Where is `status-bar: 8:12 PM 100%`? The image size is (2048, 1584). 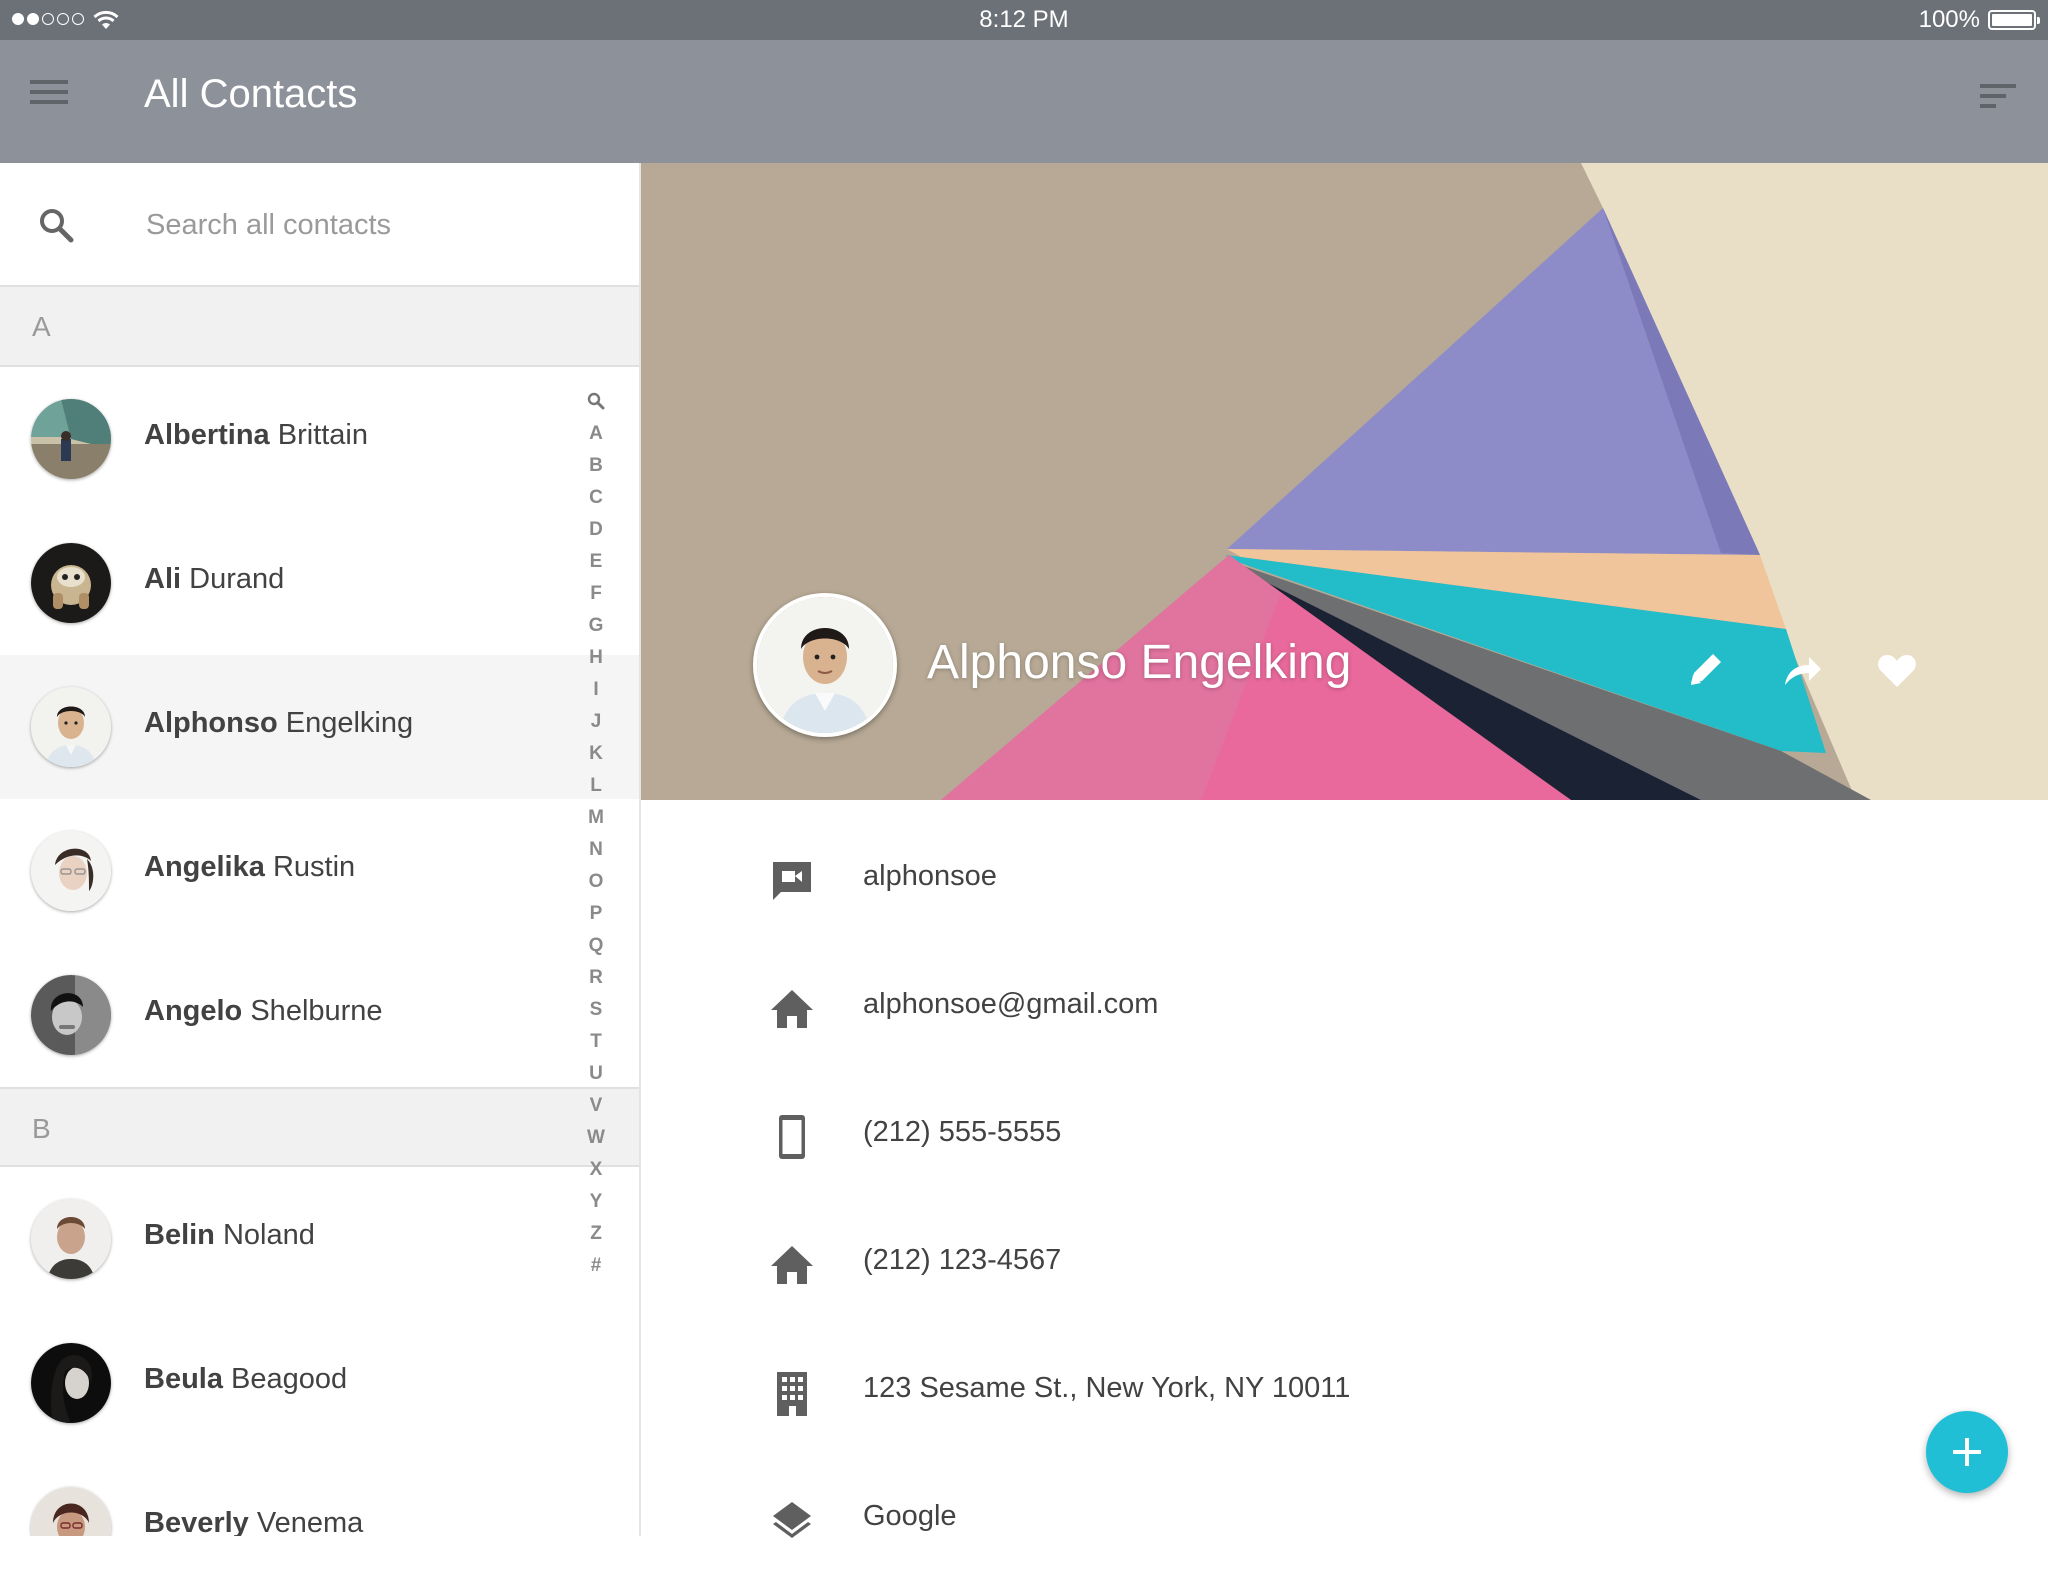 status-bar: 8:12 PM 100% is located at coordinates (1024, 20).